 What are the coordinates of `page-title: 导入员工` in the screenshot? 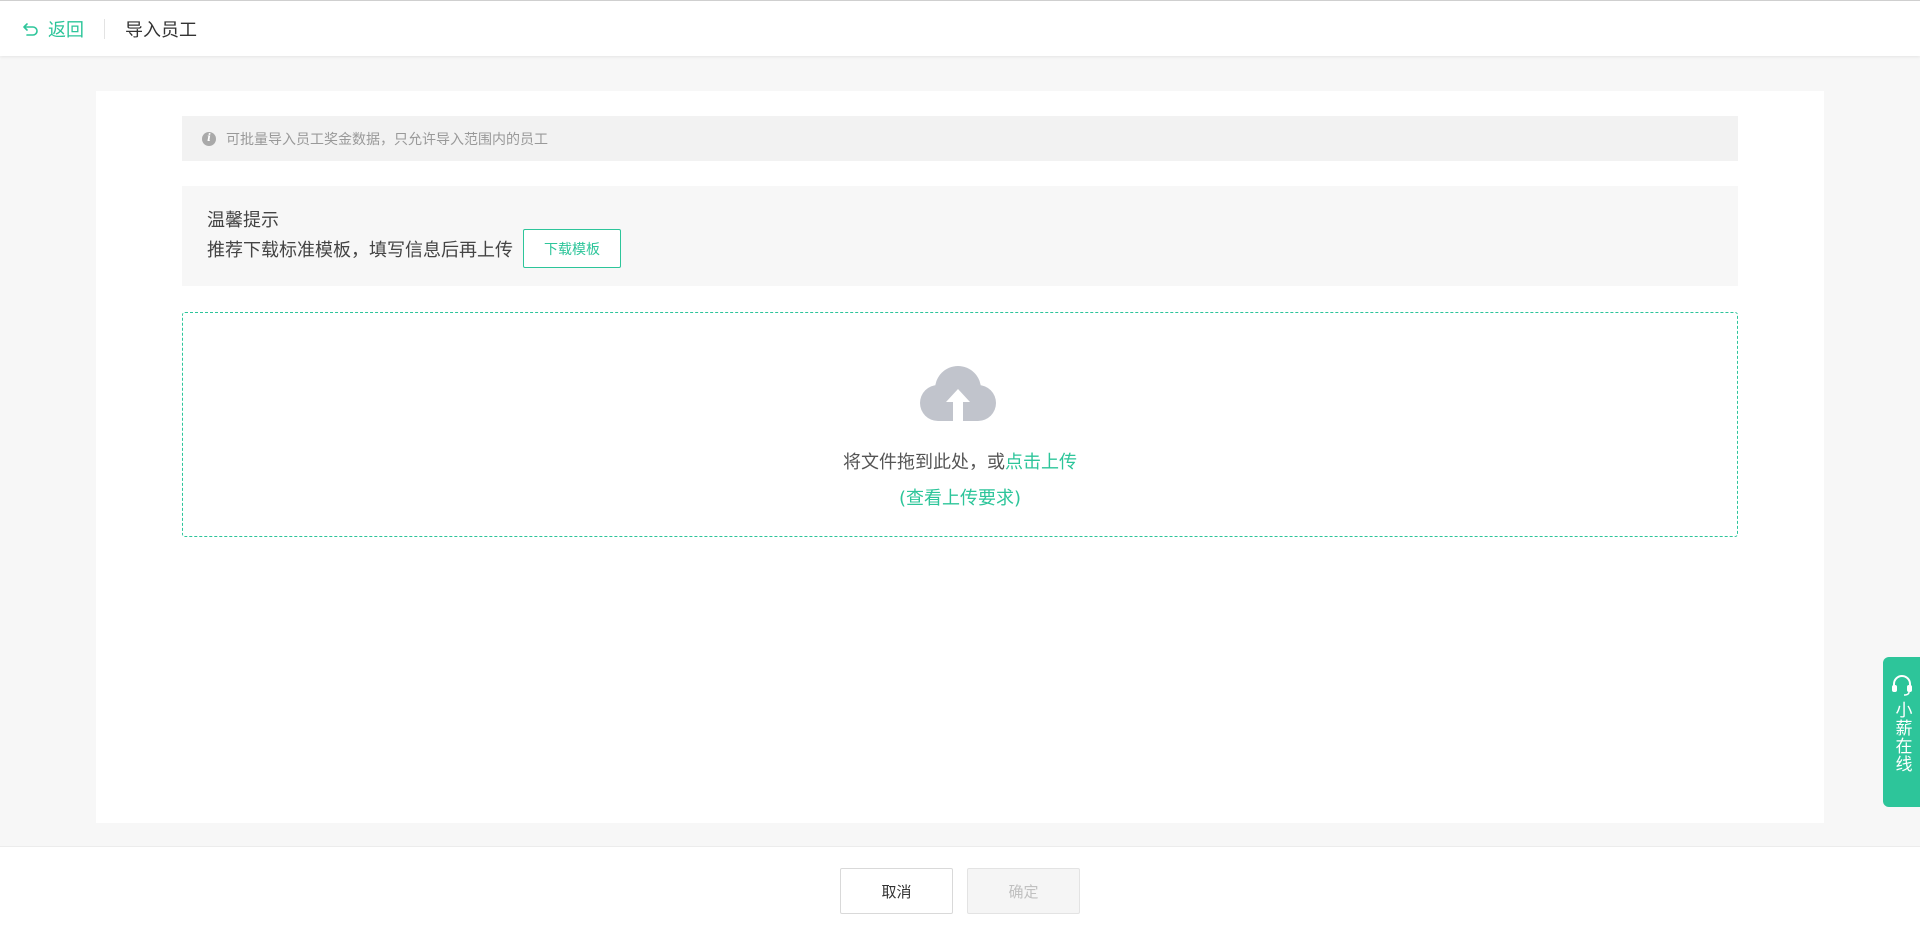 It's located at (161, 30).